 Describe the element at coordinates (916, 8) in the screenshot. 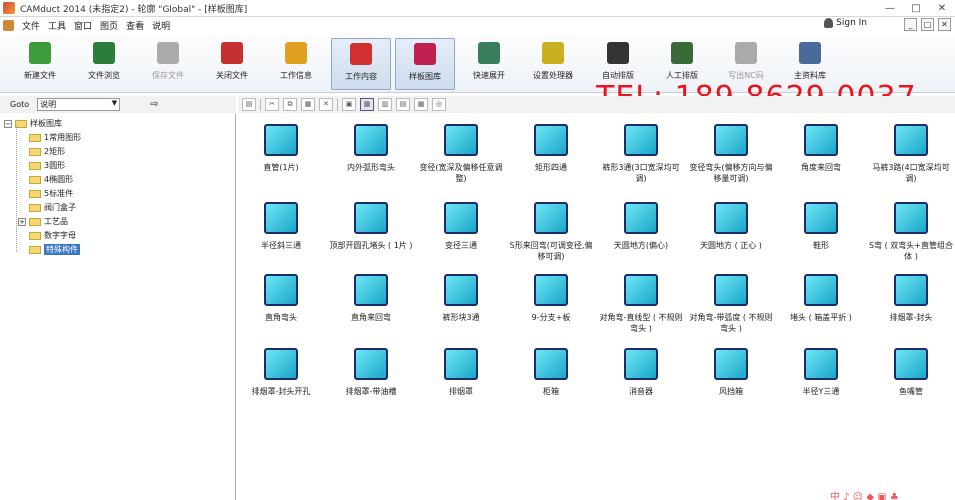

I see `maximize-button: □` at that location.